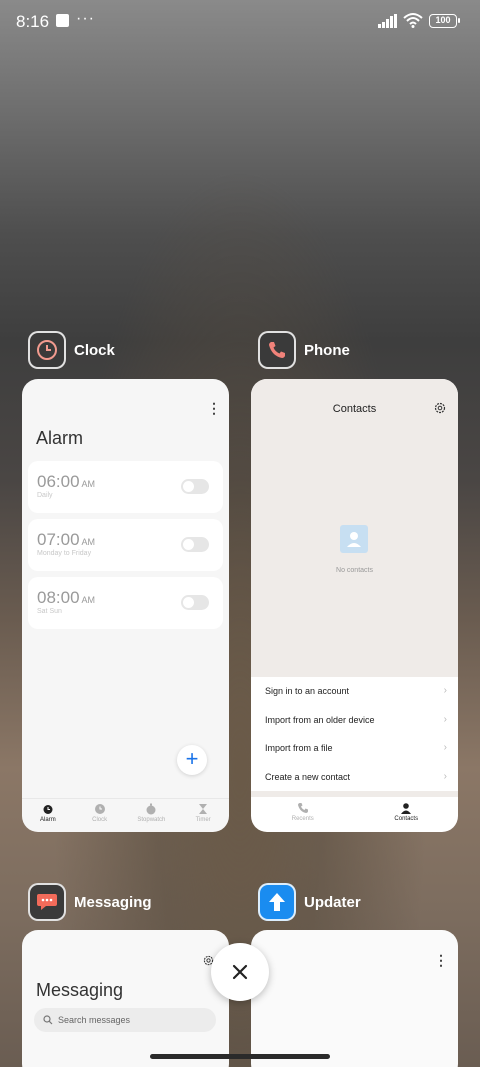 This screenshot has width=480, height=1067. I want to click on clear-all-button, so click(240, 972).